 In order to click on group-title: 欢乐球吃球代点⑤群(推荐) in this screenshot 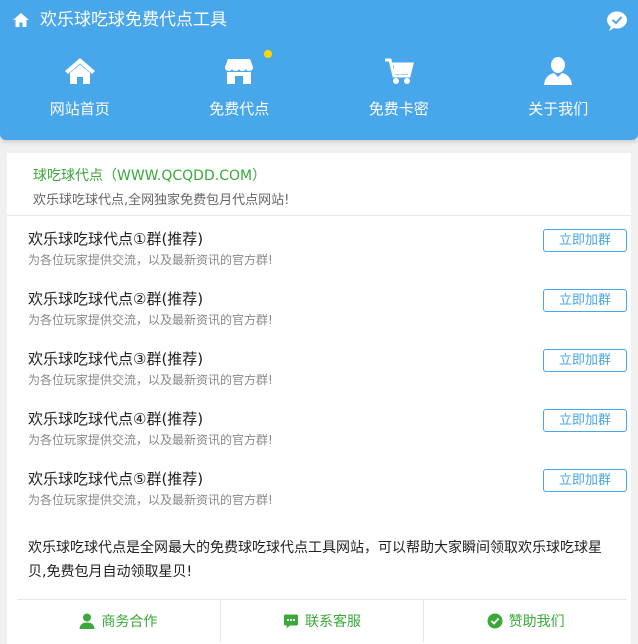, I will do `click(116, 479)`.